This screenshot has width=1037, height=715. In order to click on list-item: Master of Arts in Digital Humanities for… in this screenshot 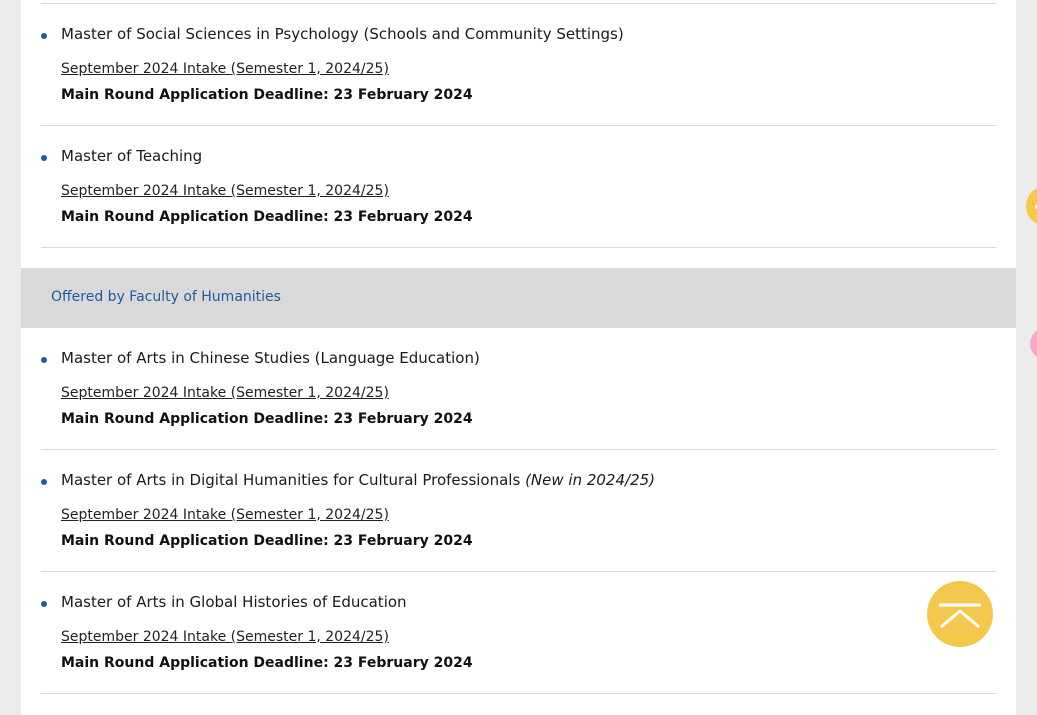, I will do `click(518, 519)`.